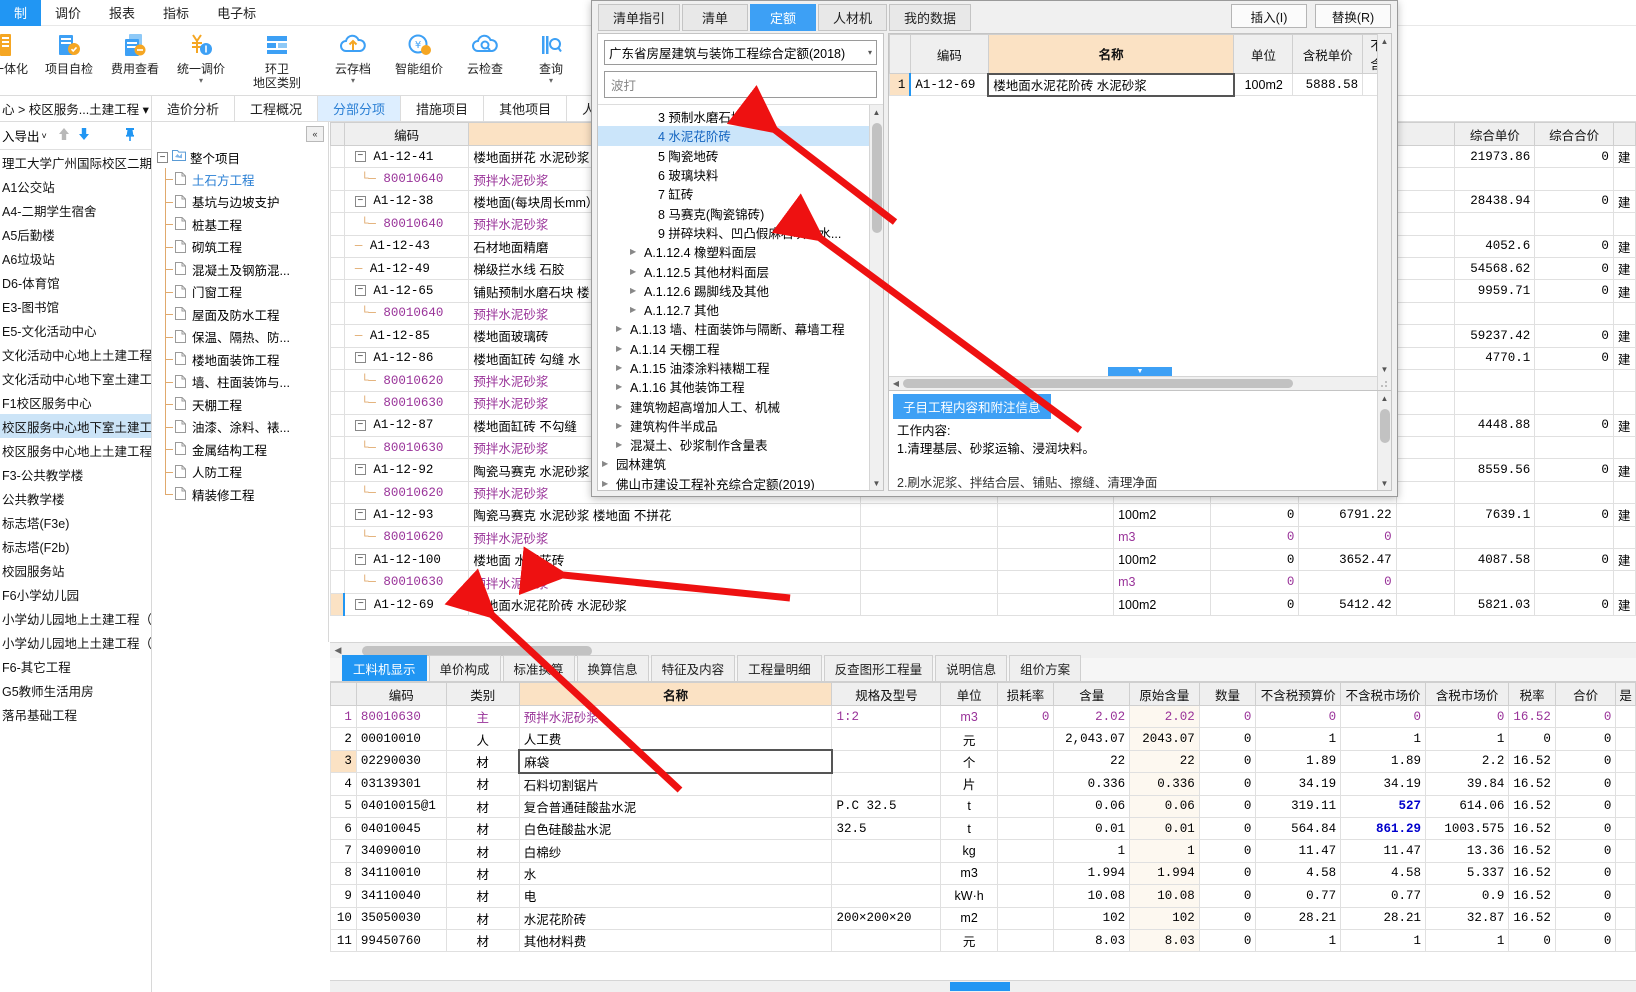 Image resolution: width=1636 pixels, height=992 pixels. What do you see at coordinates (886, 694) in the screenshot?
I see `detail-header-4: 规格及型号` at bounding box center [886, 694].